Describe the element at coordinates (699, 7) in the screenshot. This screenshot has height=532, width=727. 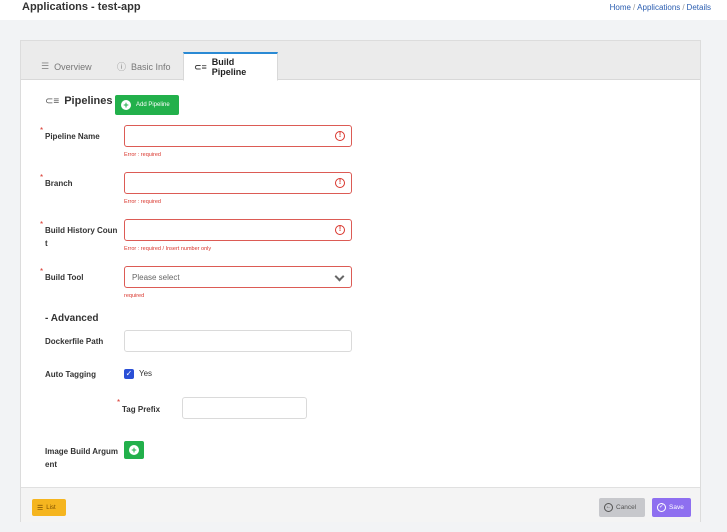
I see `breadcrumb-details: Details` at that location.